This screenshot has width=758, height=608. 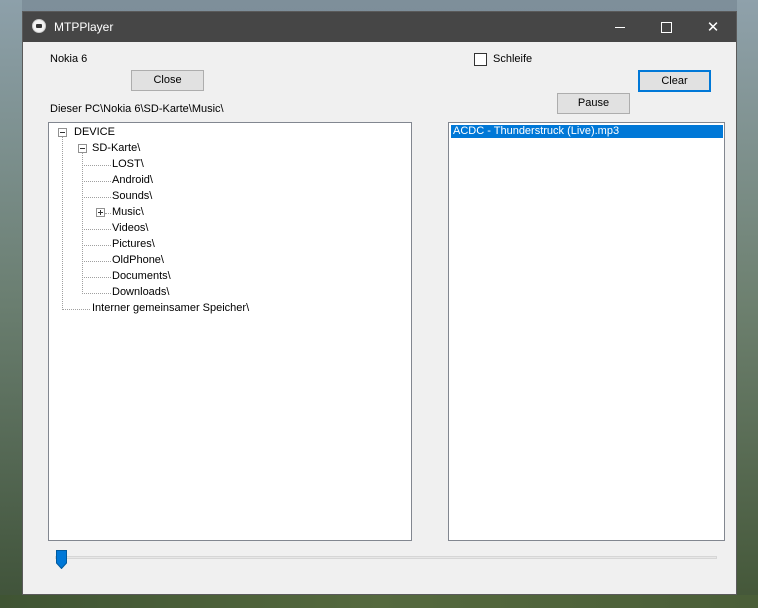 I want to click on close-window-button: ✕, so click(x=713, y=27).